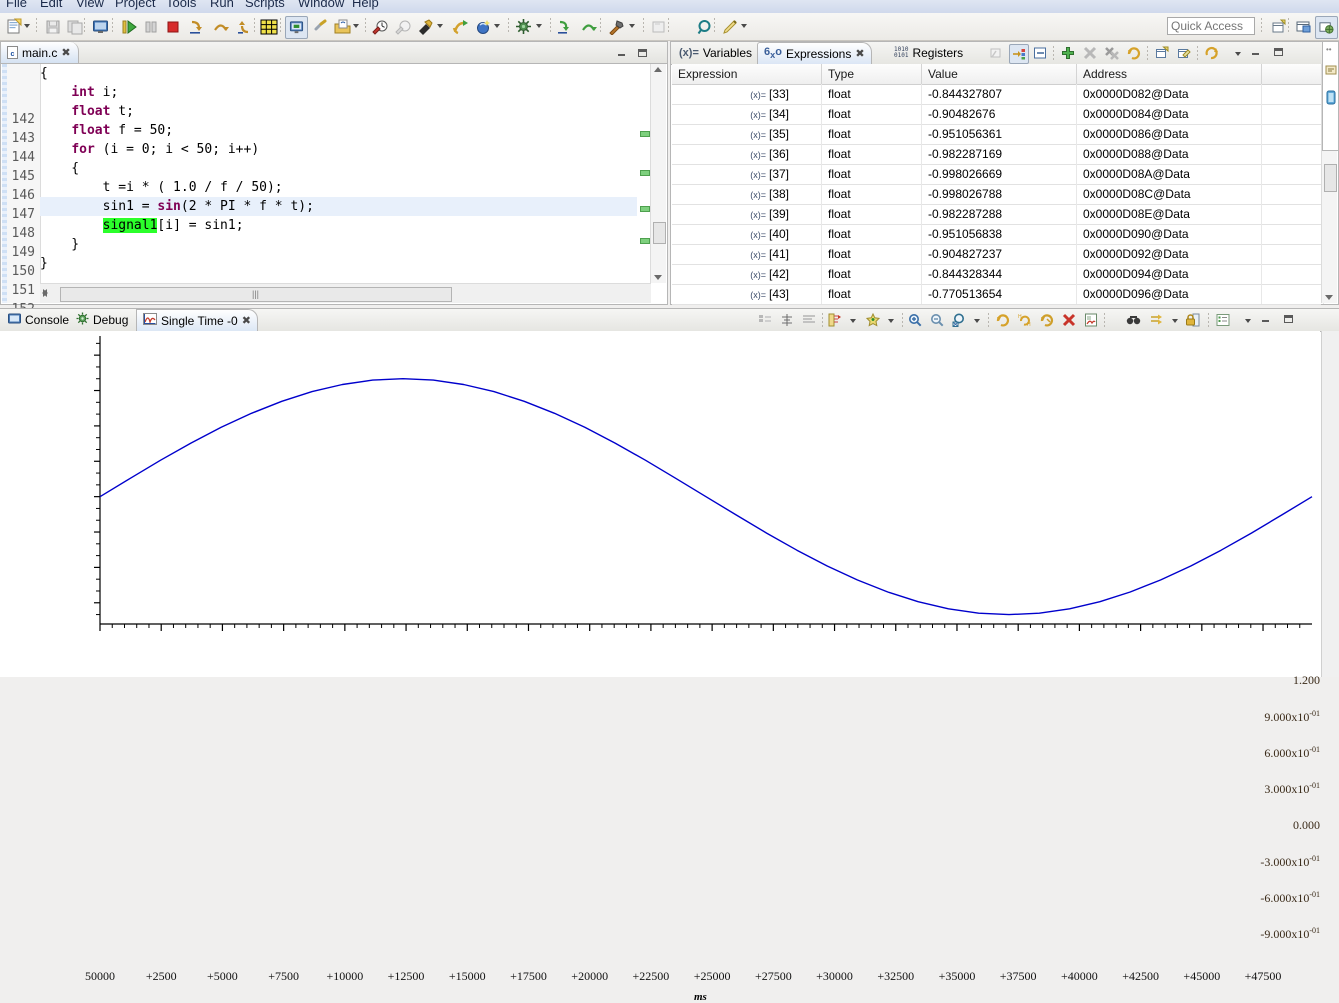 The height and width of the screenshot is (1003, 1339). I want to click on align-rows-icon, so click(809, 320).